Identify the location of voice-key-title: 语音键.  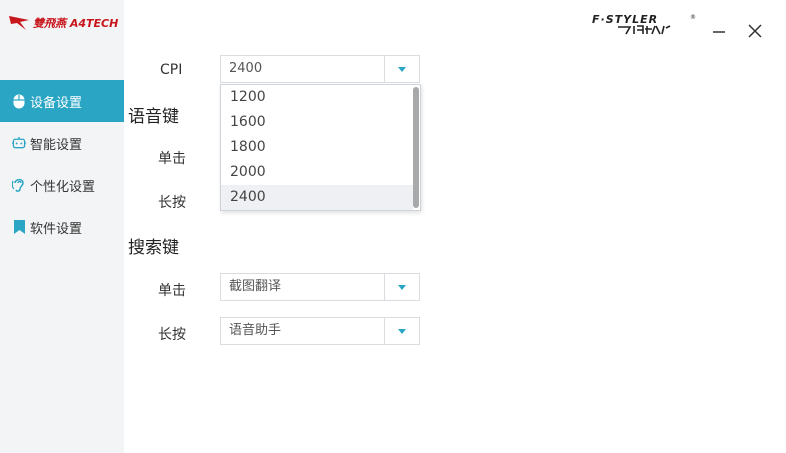
(153, 117).